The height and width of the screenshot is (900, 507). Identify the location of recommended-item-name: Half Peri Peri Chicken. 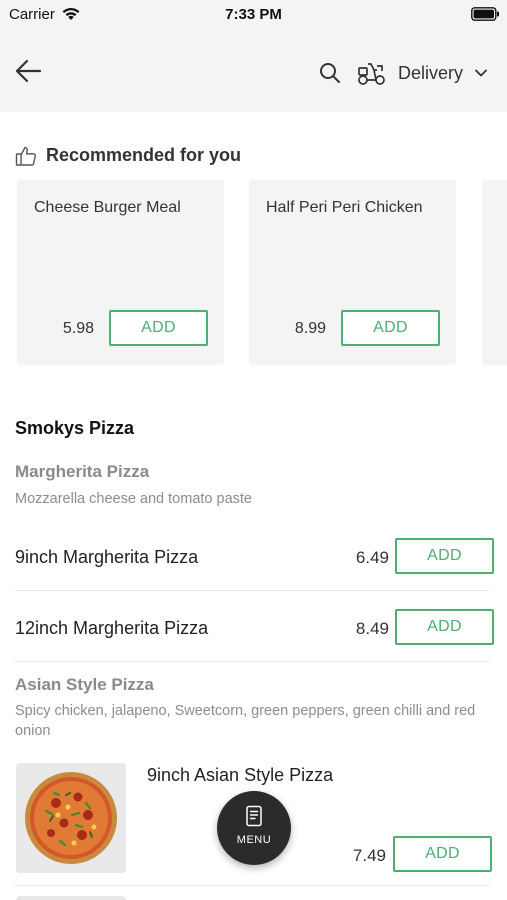
(344, 207).